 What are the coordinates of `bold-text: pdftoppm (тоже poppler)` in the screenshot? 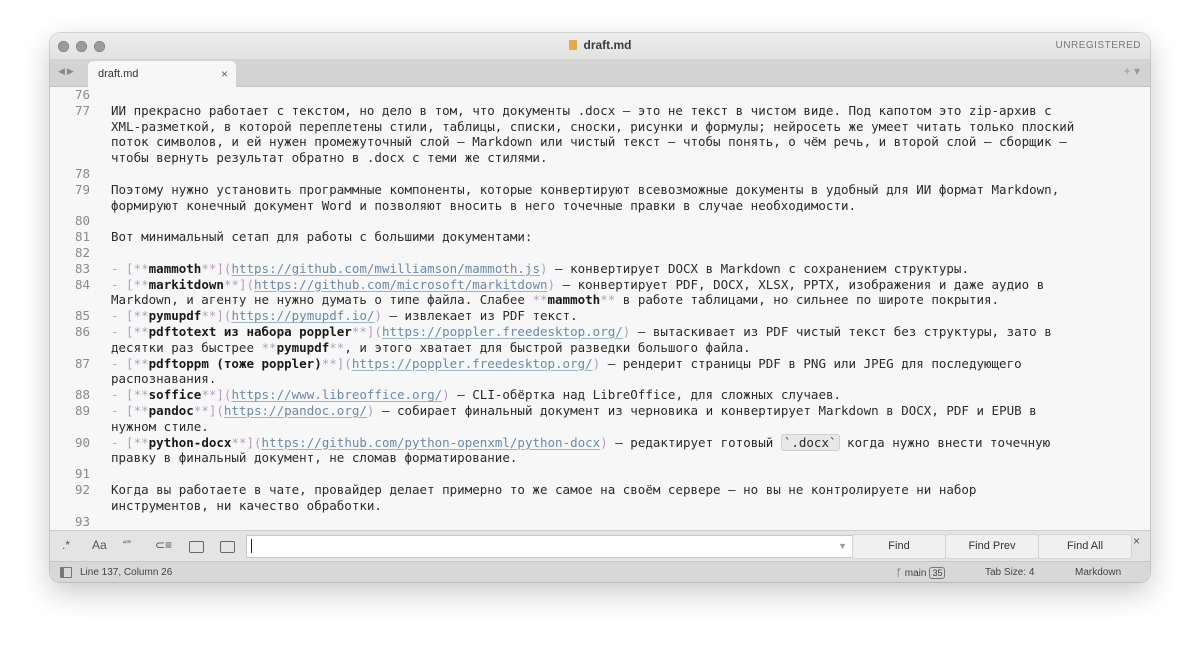 It's located at (235, 363).